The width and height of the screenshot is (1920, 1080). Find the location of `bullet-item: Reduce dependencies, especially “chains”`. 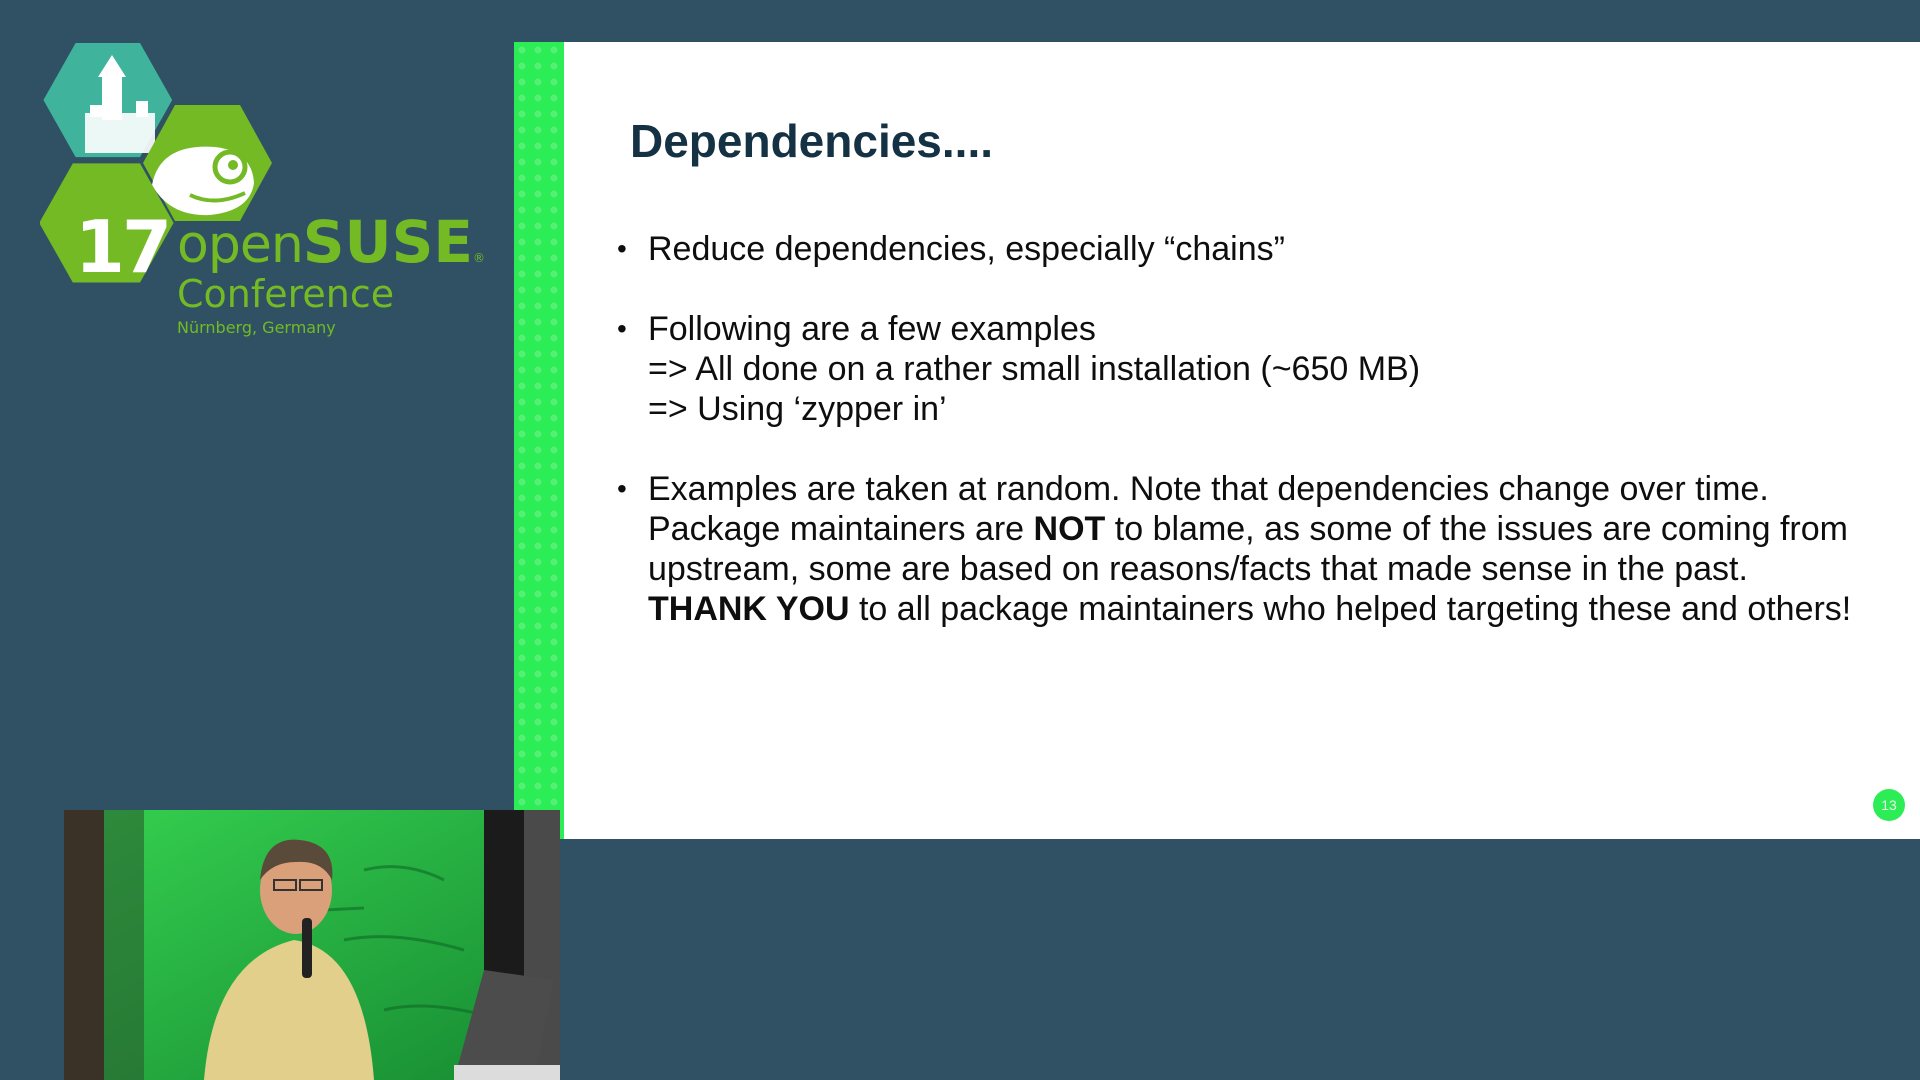

bullet-item: Reduce dependencies, especially “chains” is located at coordinates (1234, 249).